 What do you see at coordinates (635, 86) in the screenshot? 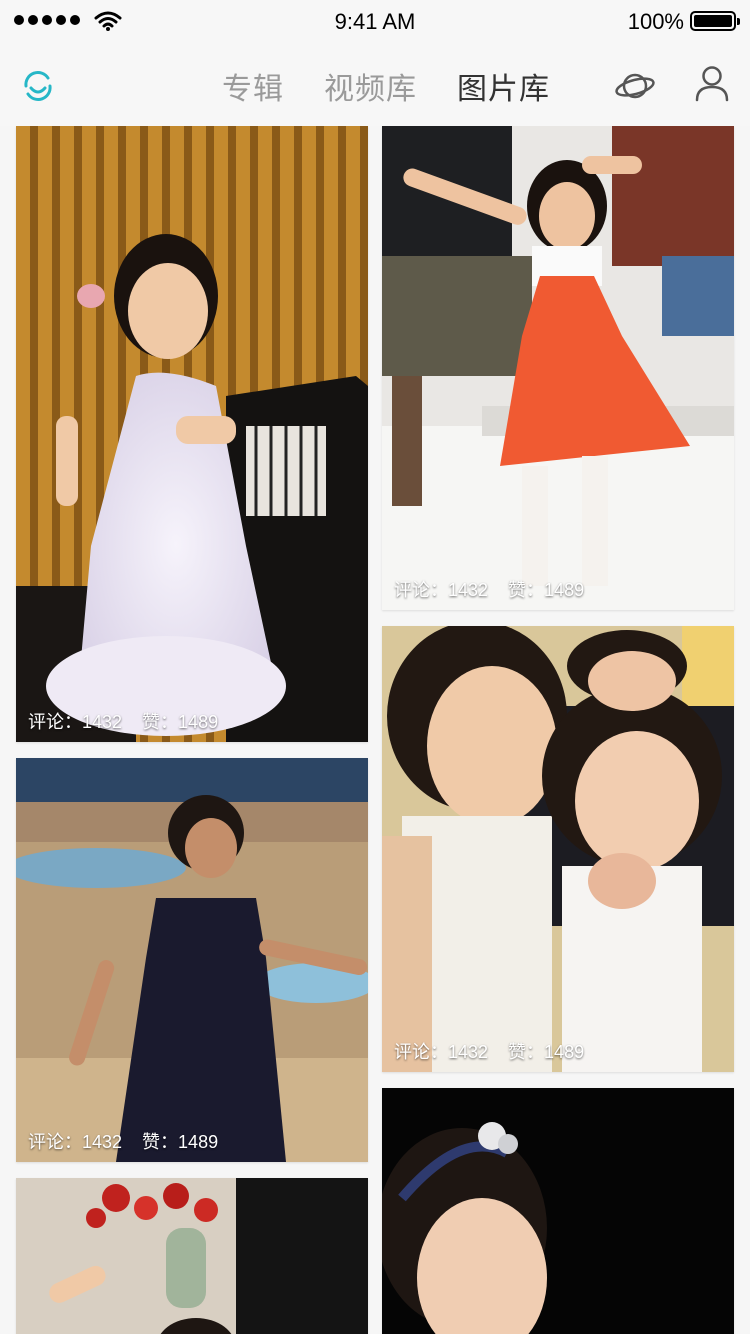
I see `planet-icon` at bounding box center [635, 86].